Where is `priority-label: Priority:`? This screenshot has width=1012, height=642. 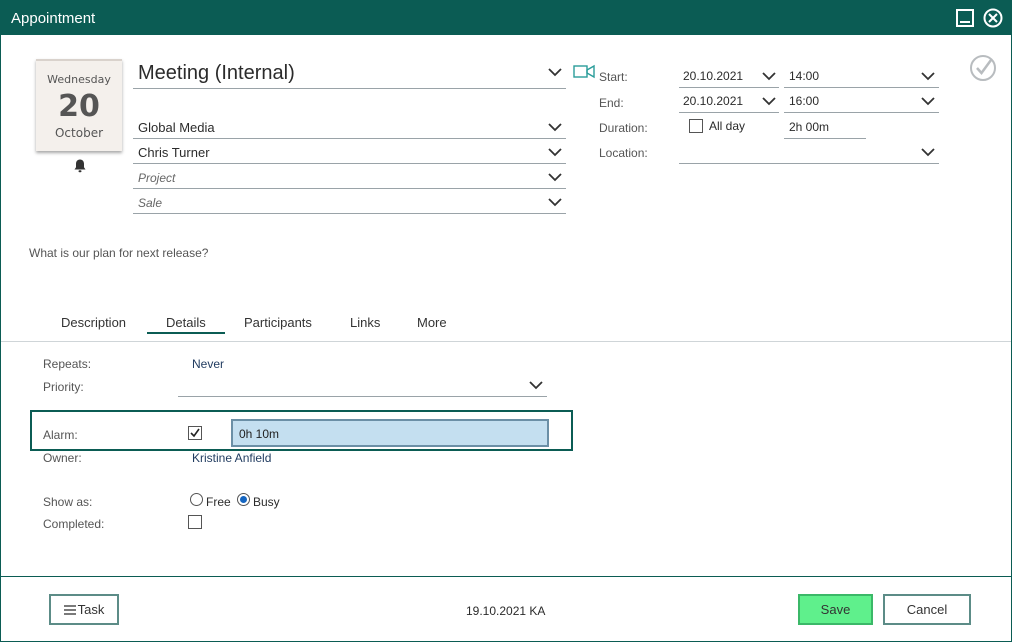 priority-label: Priority: is located at coordinates (63, 387).